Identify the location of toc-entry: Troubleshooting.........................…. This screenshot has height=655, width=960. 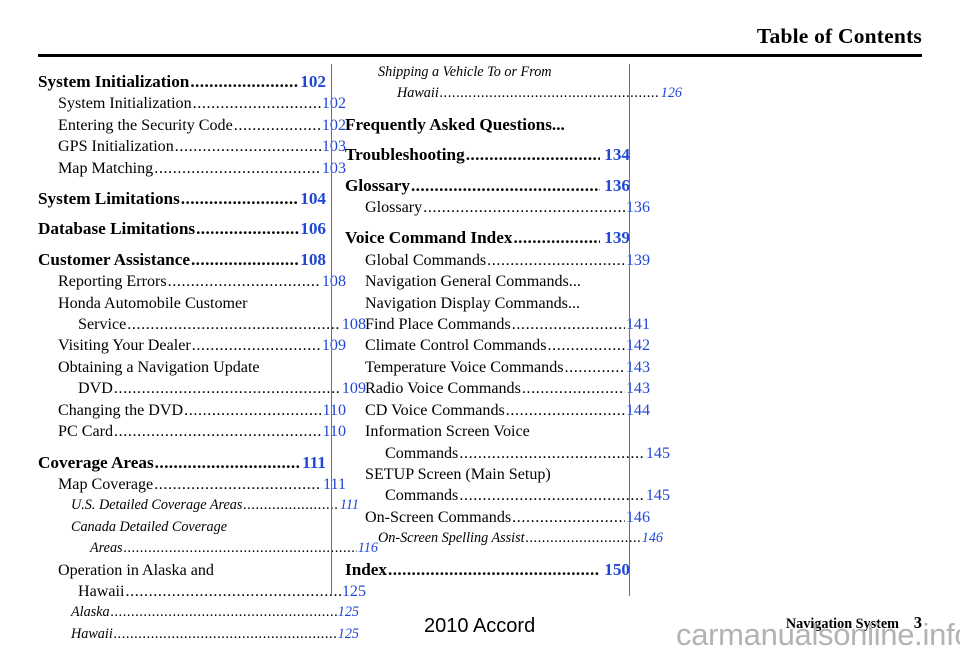
(487, 154).